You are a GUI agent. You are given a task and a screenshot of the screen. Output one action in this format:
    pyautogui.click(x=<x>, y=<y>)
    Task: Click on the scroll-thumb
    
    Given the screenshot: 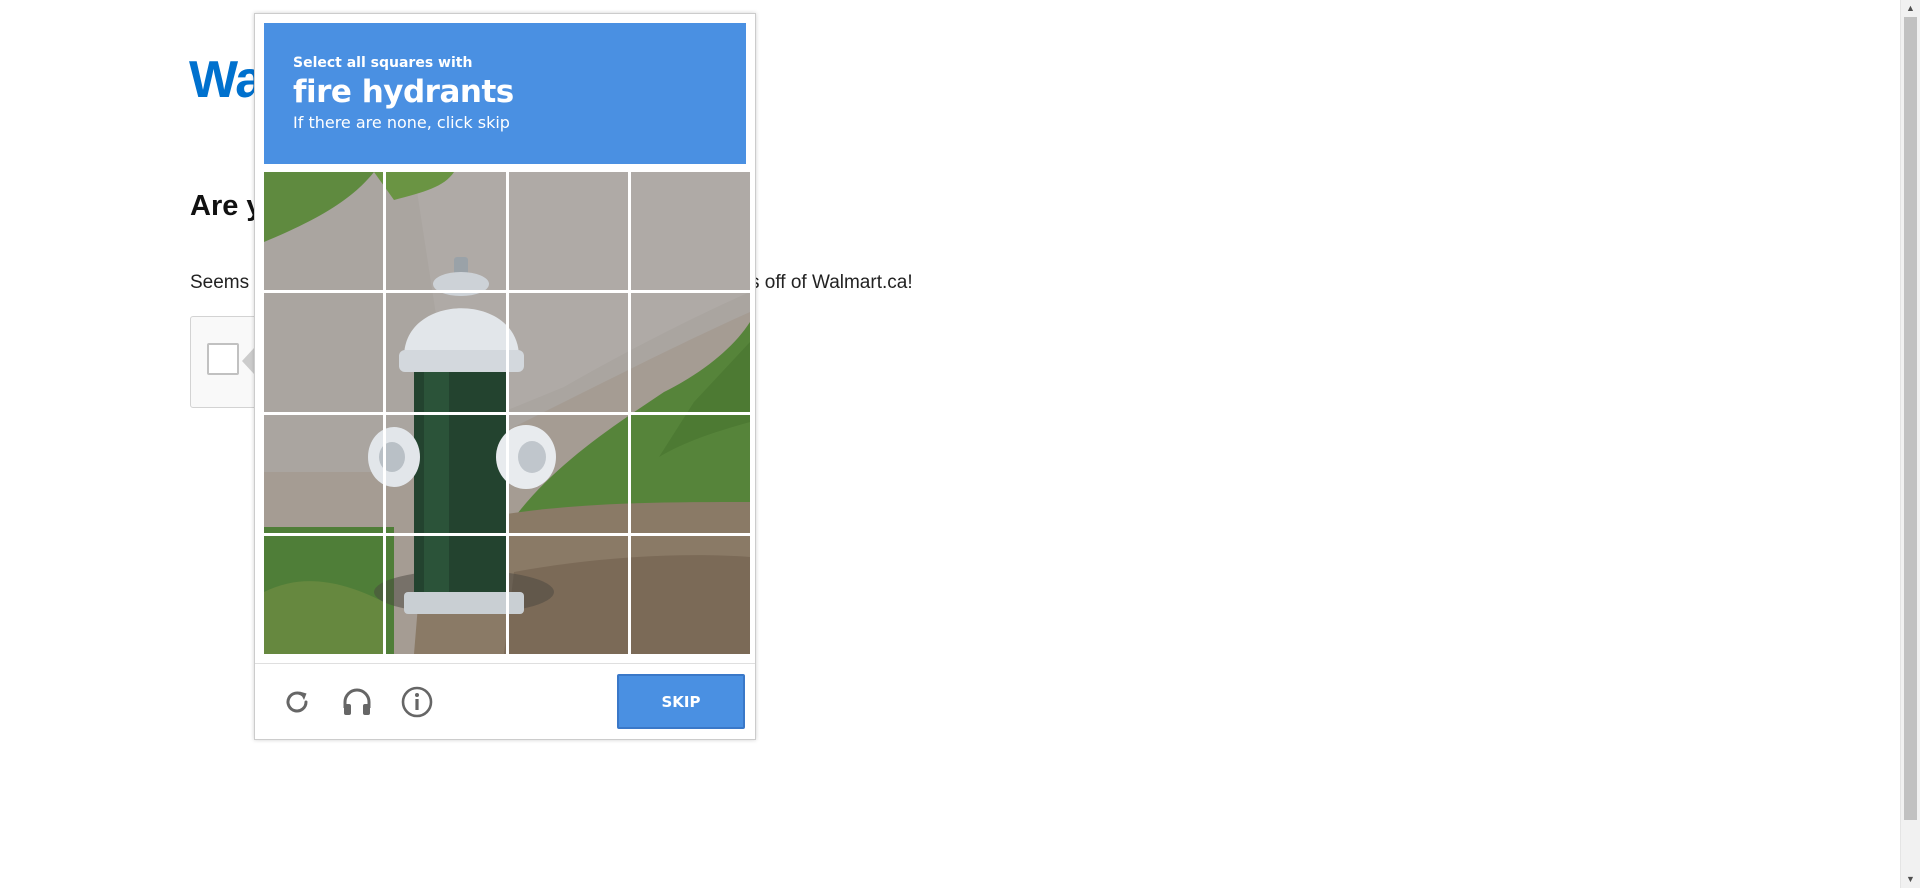 What is the action you would take?
    pyautogui.click(x=1910, y=418)
    